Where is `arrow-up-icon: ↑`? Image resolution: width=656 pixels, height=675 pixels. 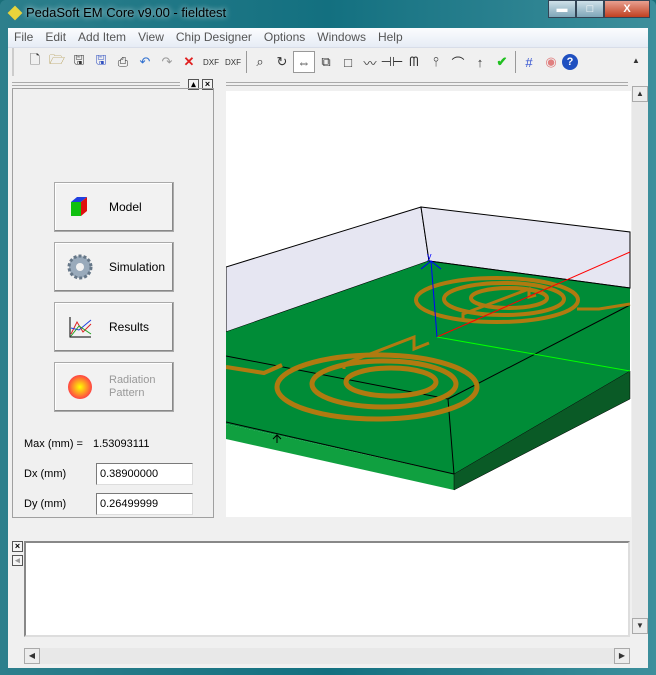
arrow-up-icon: ↑ is located at coordinates (480, 62).